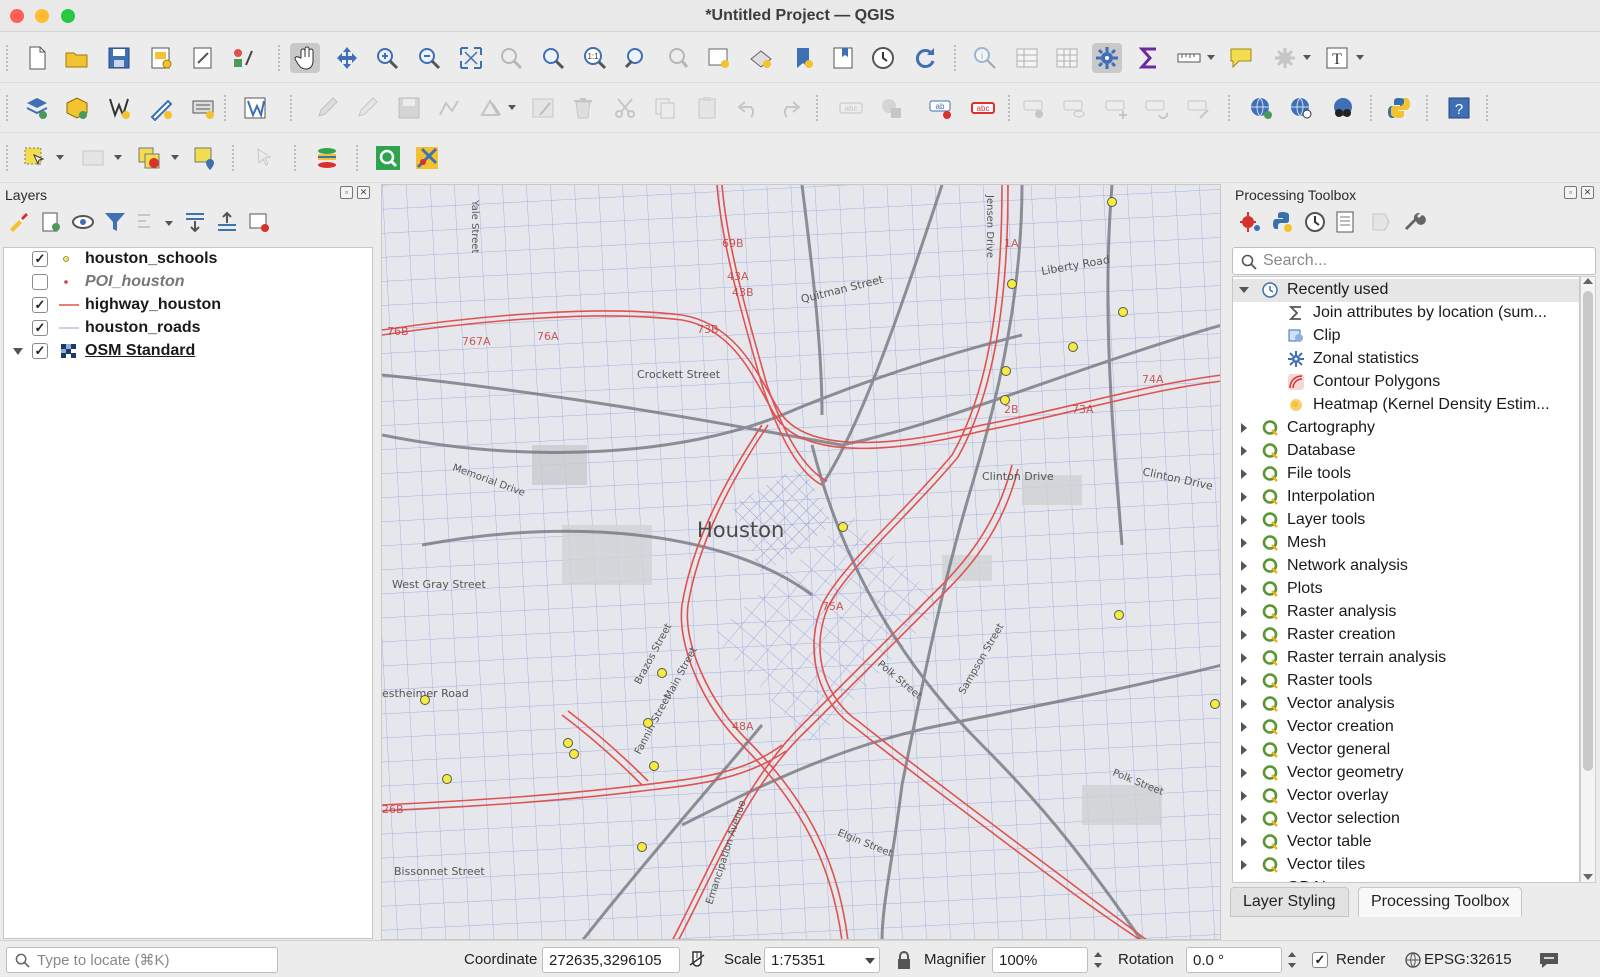 This screenshot has width=1600, height=977. What do you see at coordinates (512, 107) in the screenshot?
I see `vertex-dropdown-arrow` at bounding box center [512, 107].